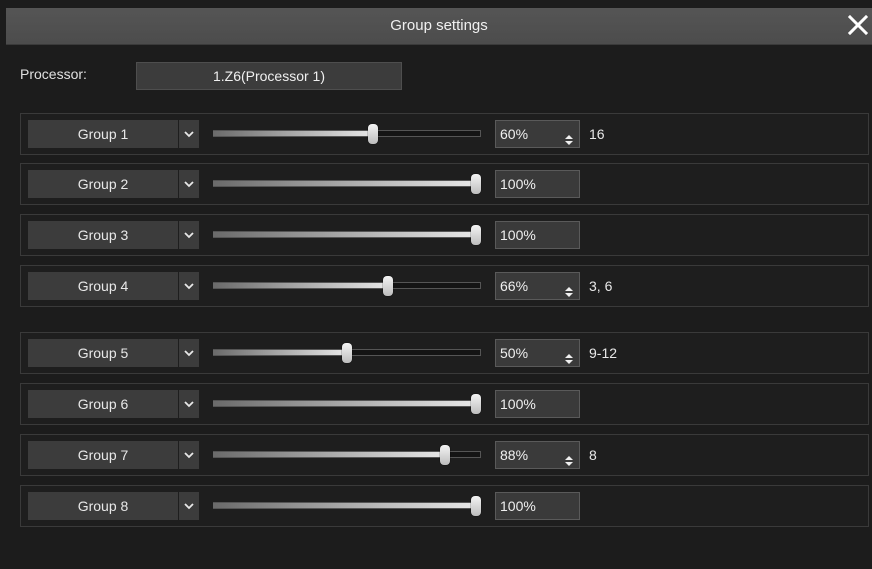 The image size is (872, 569). What do you see at coordinates (269, 76) in the screenshot?
I see `processor-field: 1.Z6(Processor 1)` at bounding box center [269, 76].